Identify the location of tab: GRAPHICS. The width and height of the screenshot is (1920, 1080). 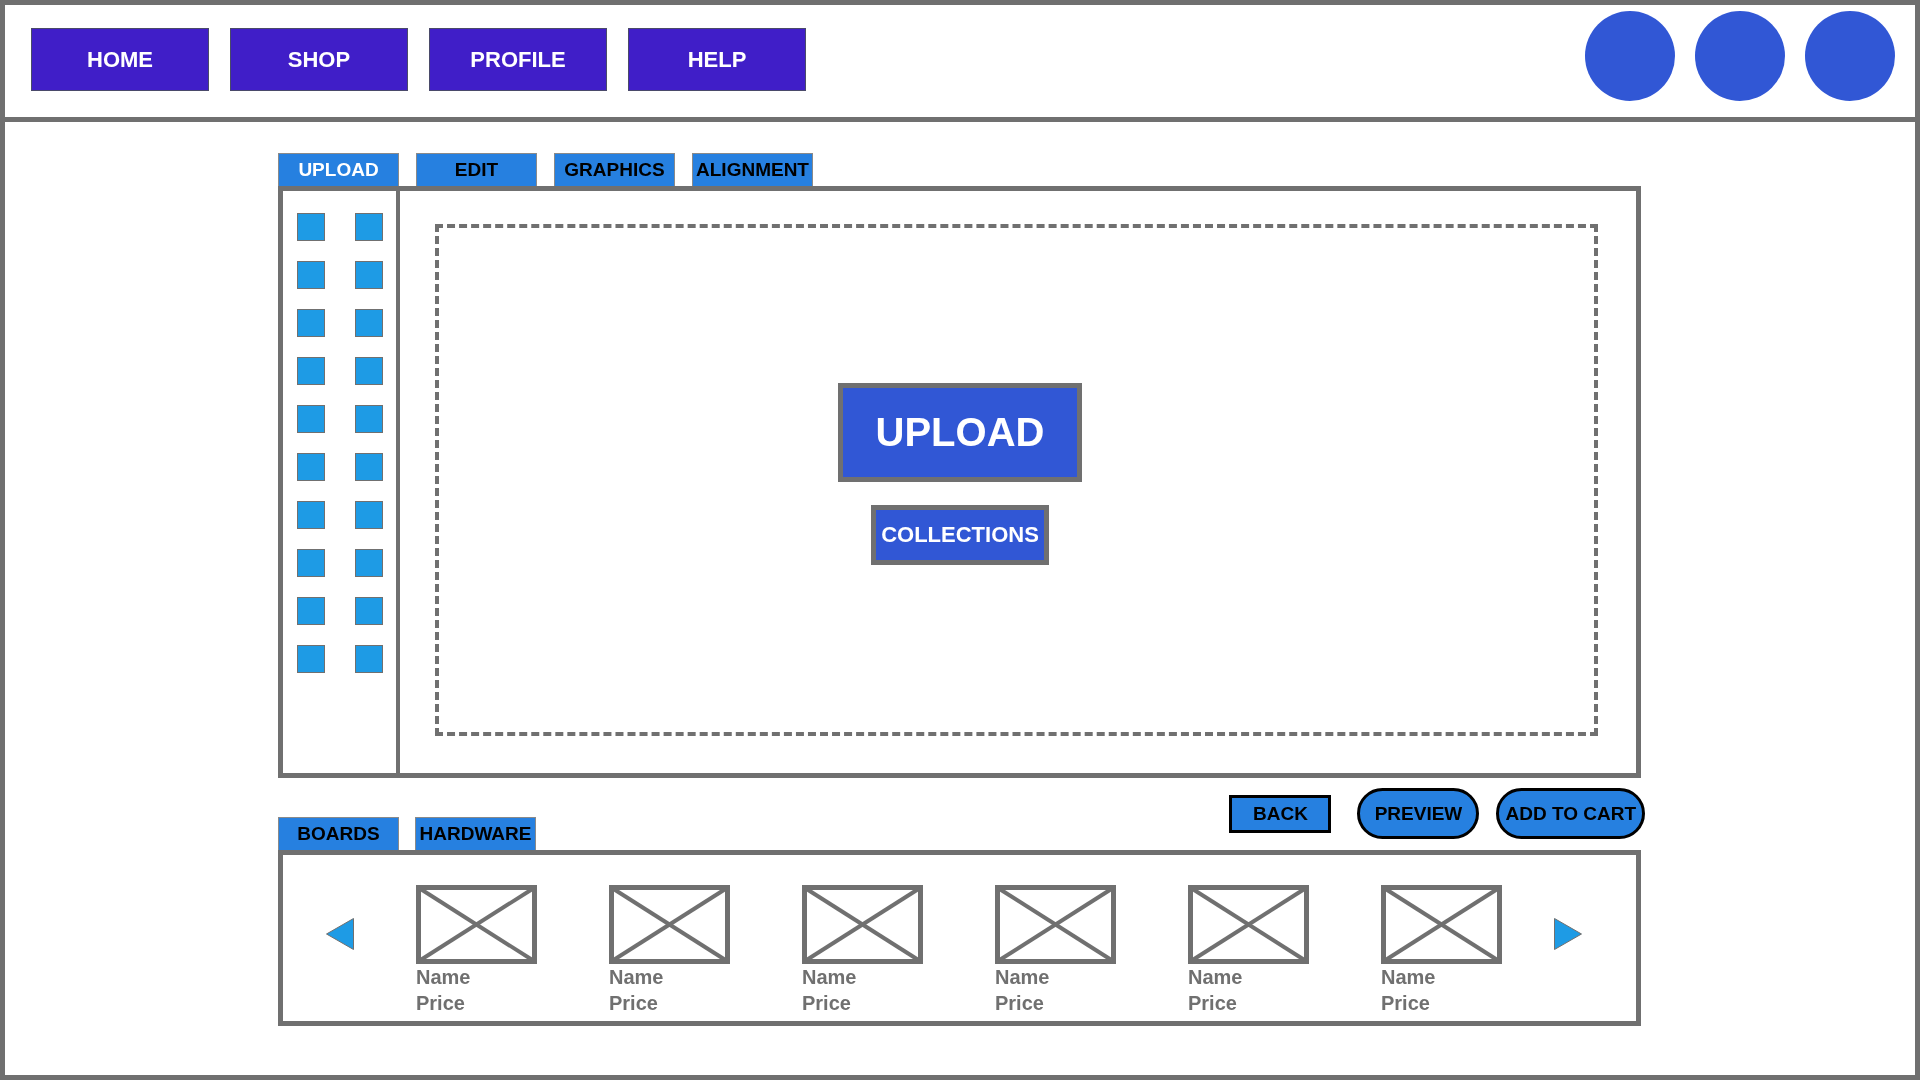
(614, 169).